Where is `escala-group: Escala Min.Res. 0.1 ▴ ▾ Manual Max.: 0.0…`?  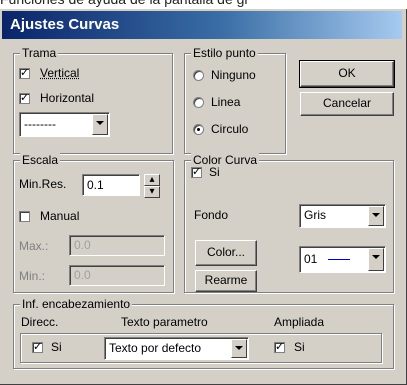 escala-group: Escala Min.Res. 0.1 ▴ ▾ Manual Max.: 0.0… is located at coordinates (93, 223).